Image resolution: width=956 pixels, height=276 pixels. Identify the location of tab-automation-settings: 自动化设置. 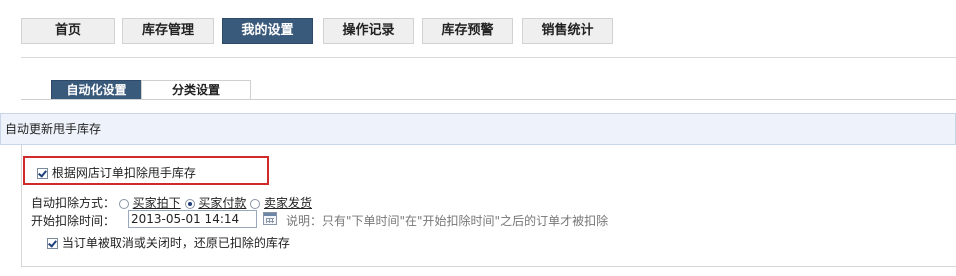
(96, 89).